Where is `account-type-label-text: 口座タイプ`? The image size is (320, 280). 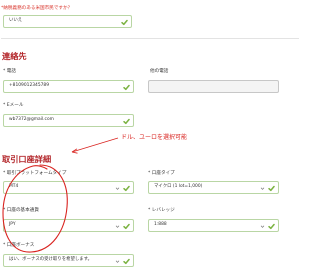 account-type-label-text: 口座タイプ is located at coordinates (163, 173).